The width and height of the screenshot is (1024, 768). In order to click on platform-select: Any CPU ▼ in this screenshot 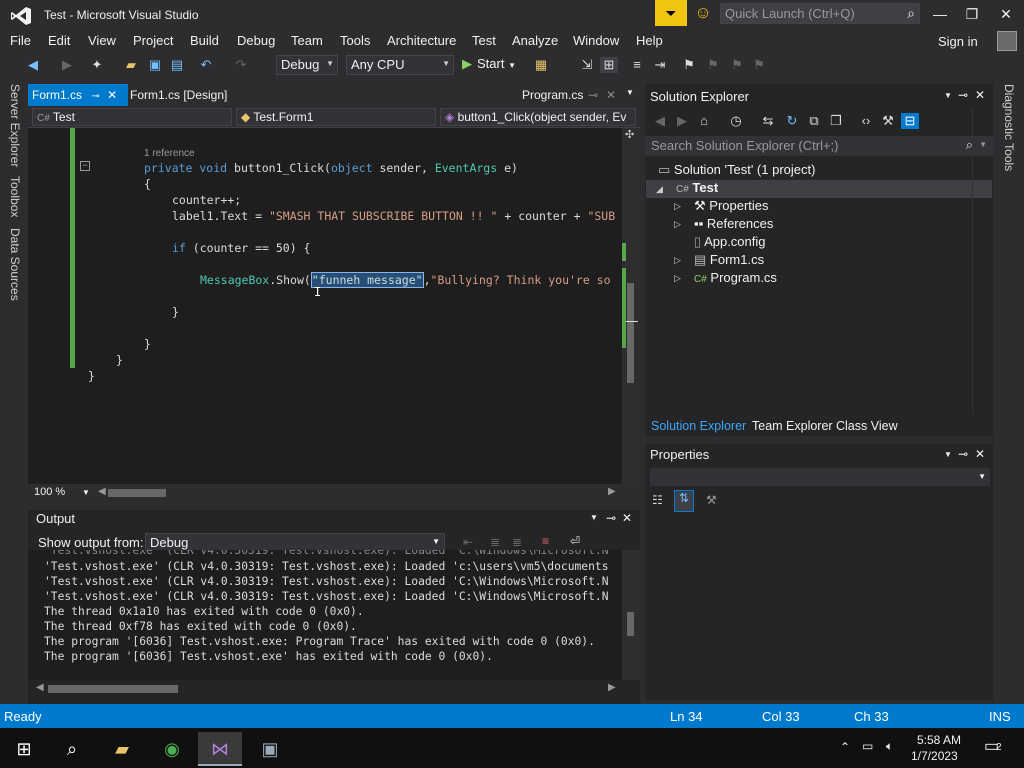, I will do `click(400, 65)`.